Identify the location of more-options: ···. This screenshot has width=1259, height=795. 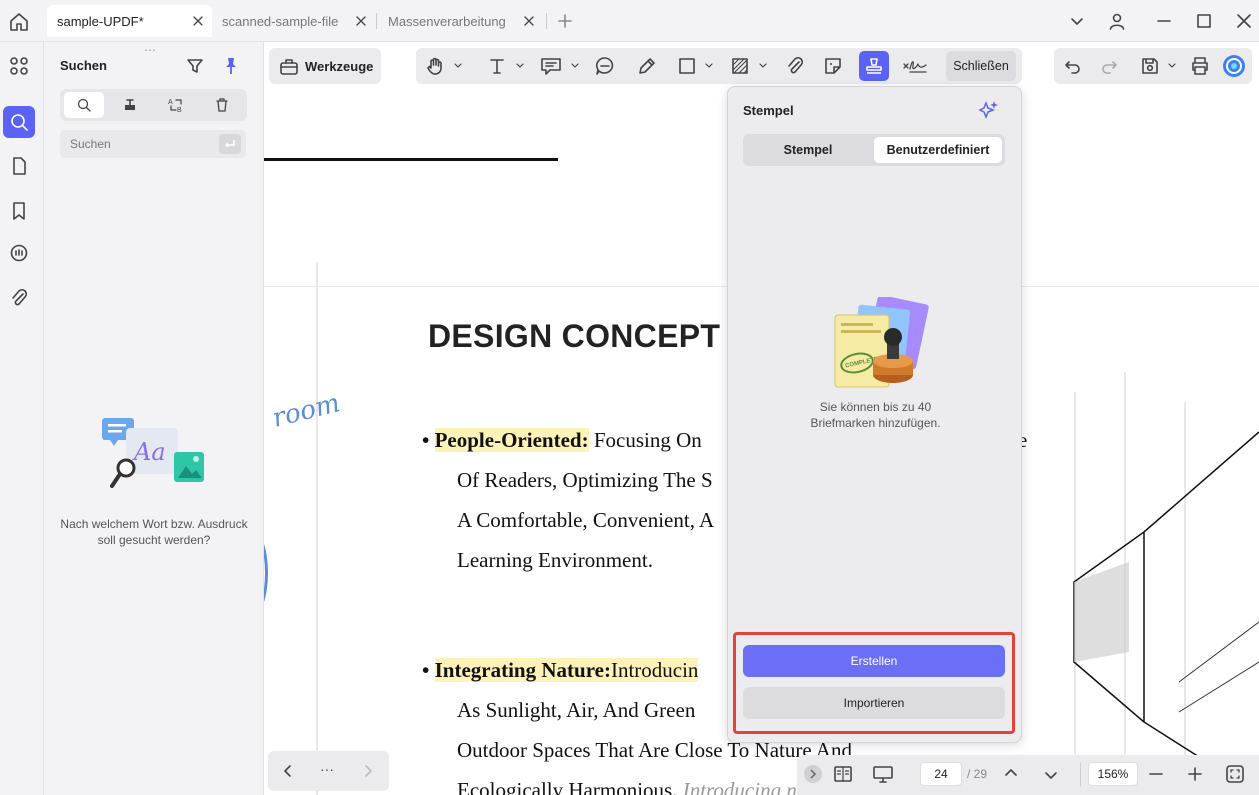
(327, 769).